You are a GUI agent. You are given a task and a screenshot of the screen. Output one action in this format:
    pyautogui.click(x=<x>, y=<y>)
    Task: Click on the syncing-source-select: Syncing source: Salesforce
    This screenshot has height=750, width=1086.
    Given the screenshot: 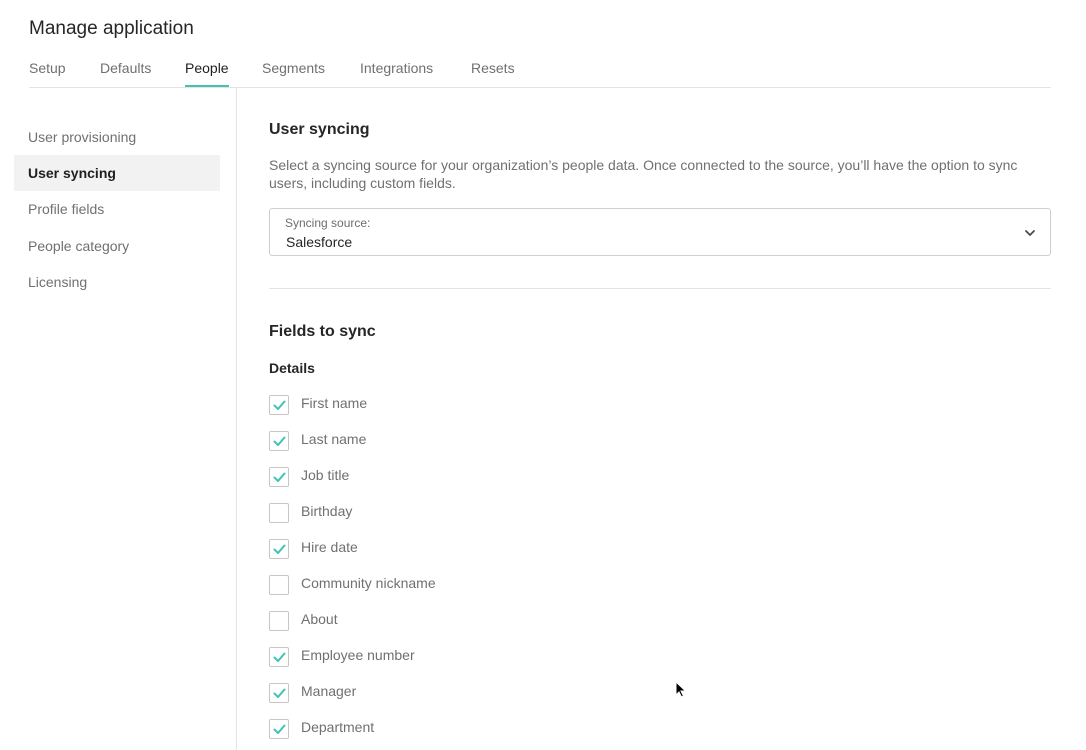 What is the action you would take?
    pyautogui.click(x=660, y=232)
    